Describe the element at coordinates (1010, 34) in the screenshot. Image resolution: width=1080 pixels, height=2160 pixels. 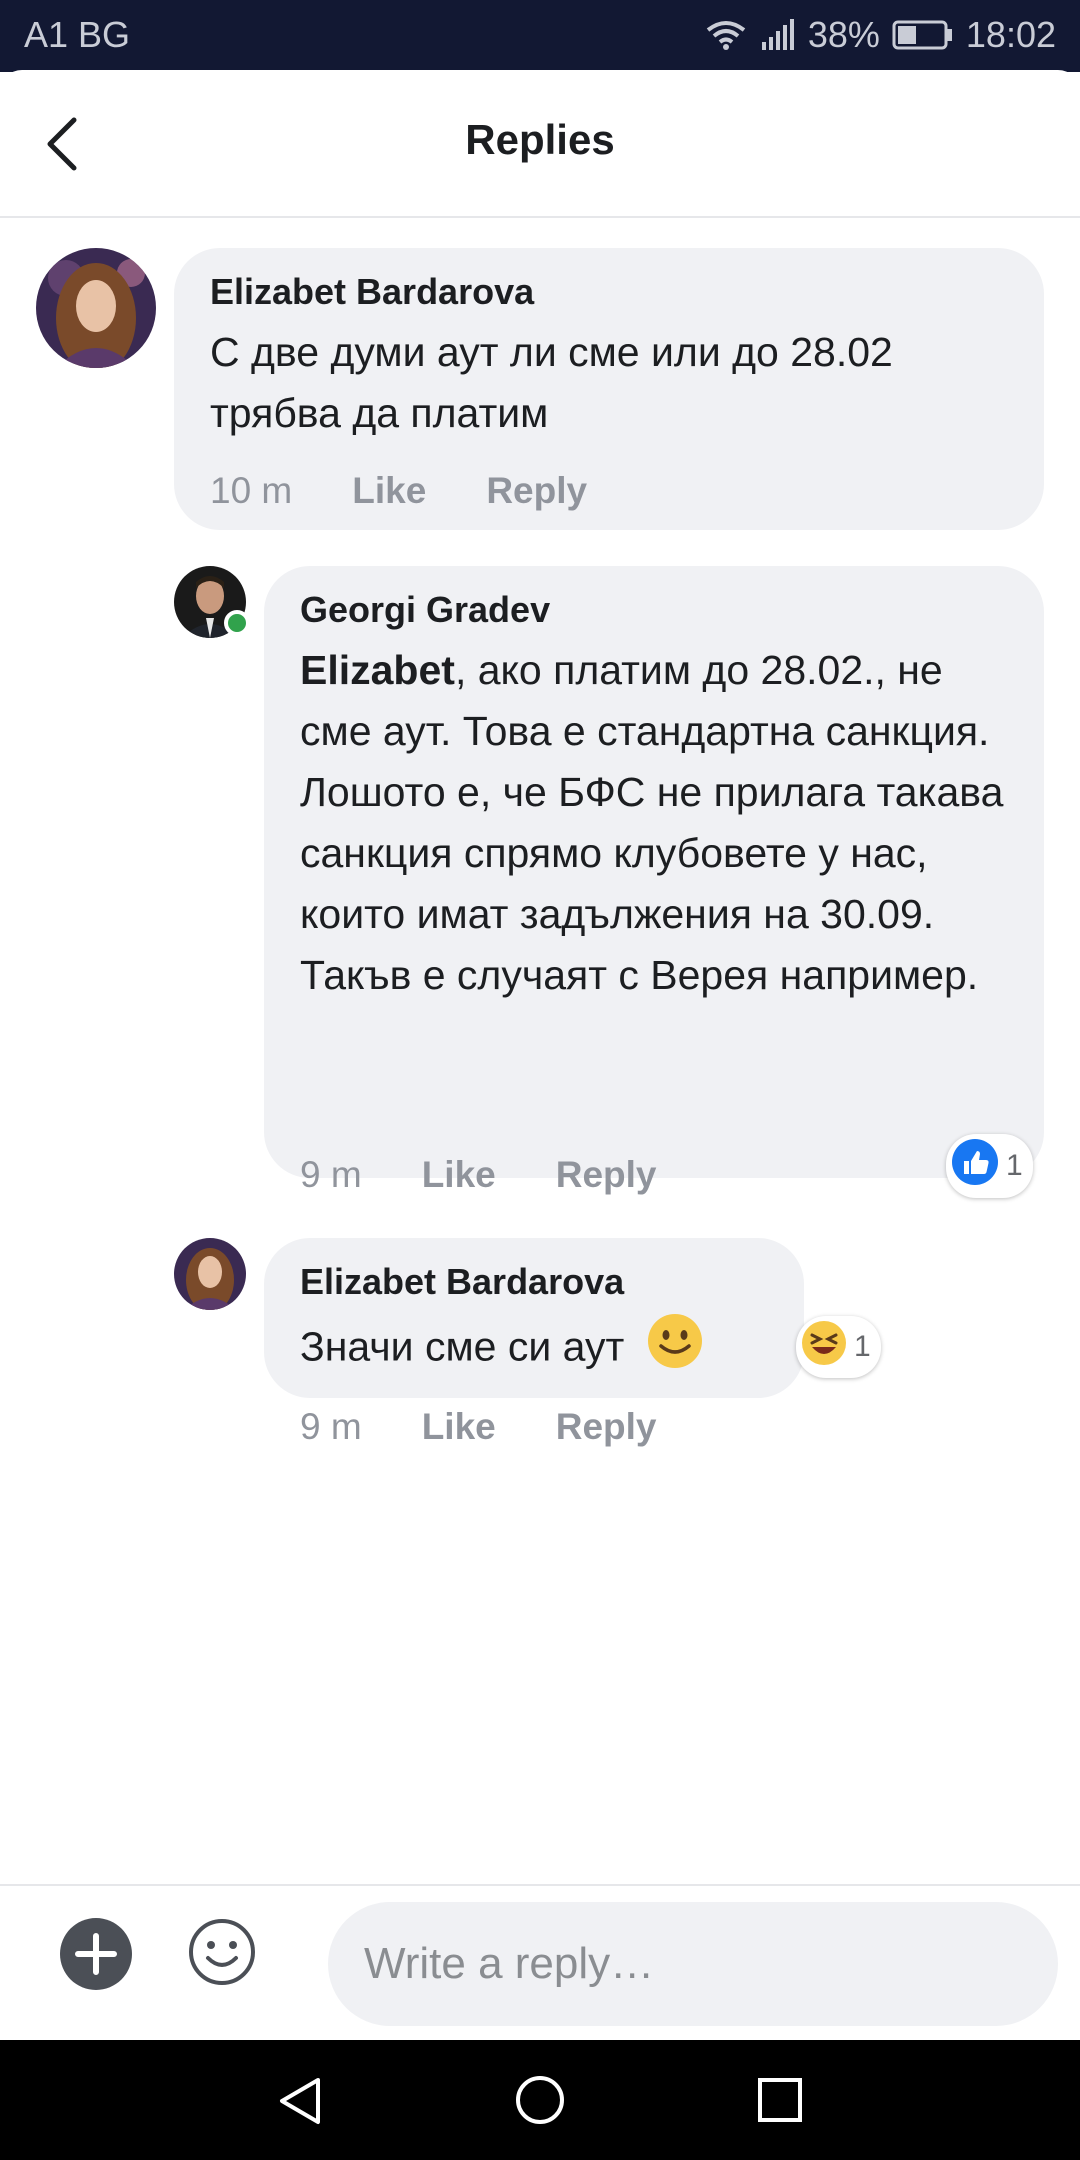
I see `clock: 18:02` at that location.